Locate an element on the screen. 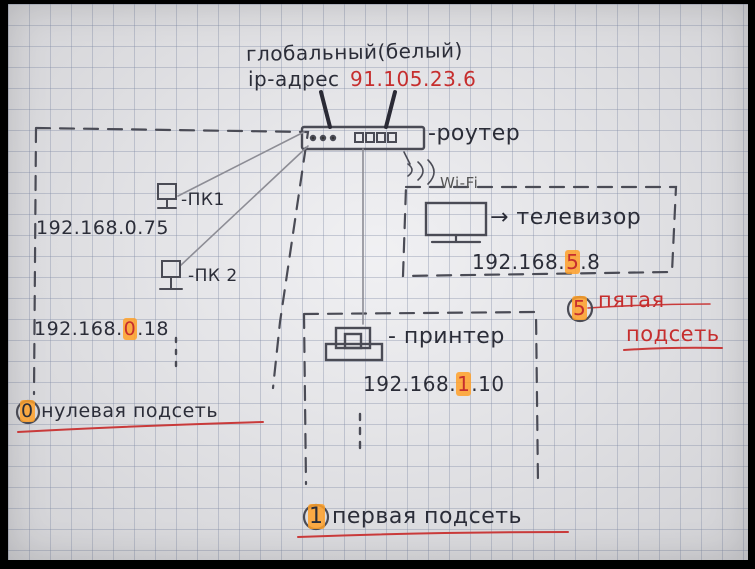 The height and width of the screenshot is (569, 755). tv-icon is located at coordinates (456, 222).